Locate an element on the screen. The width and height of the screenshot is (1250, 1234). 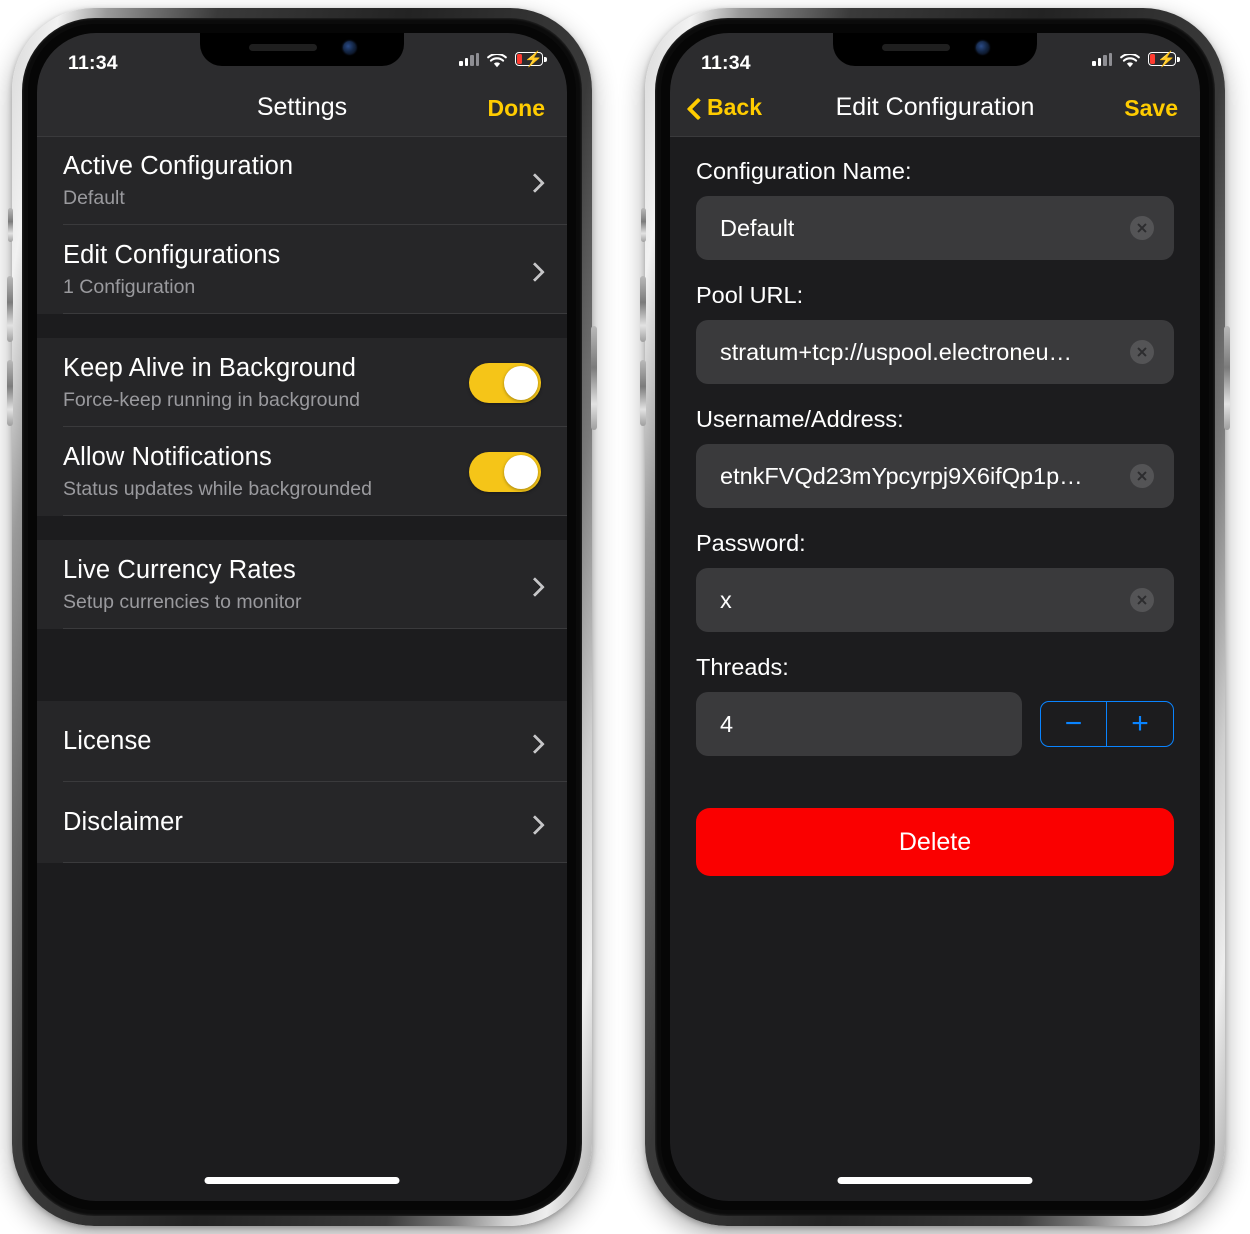
settings-group-legal: License Disclaimer is located at coordinates (302, 782).